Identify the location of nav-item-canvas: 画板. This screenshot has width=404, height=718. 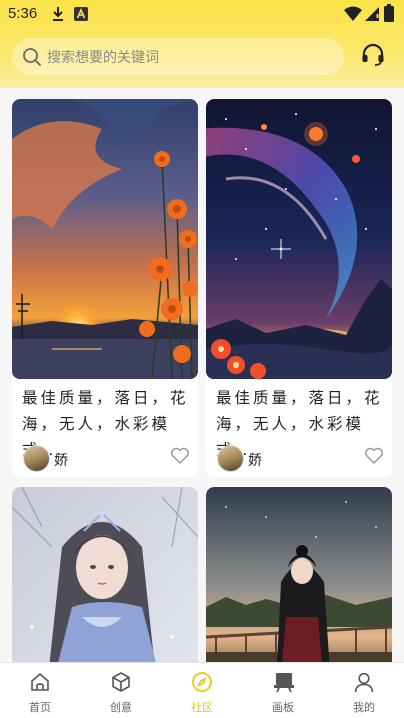
(283, 690).